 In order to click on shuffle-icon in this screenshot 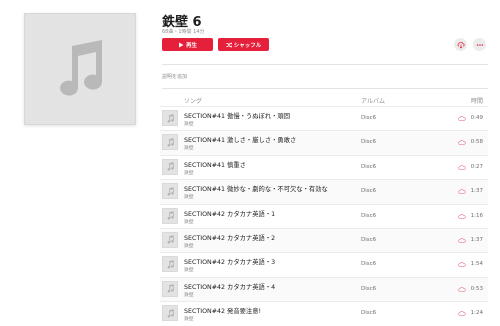, I will do `click(229, 44)`.